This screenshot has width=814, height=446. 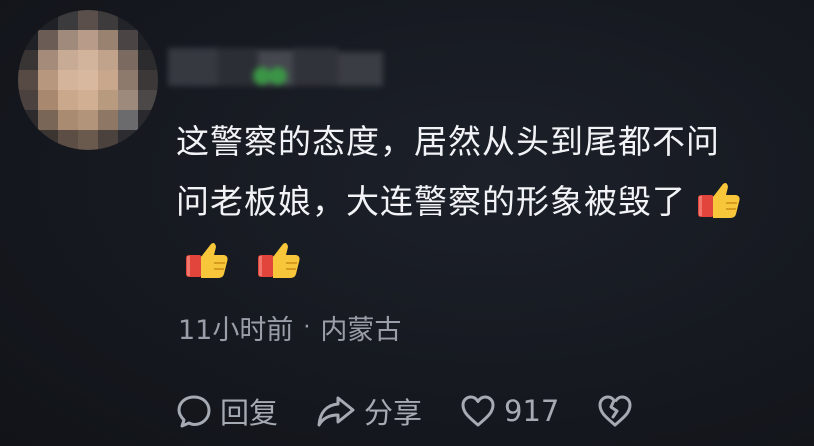 I want to click on timestamp: 11小时前, so click(x=236, y=330).